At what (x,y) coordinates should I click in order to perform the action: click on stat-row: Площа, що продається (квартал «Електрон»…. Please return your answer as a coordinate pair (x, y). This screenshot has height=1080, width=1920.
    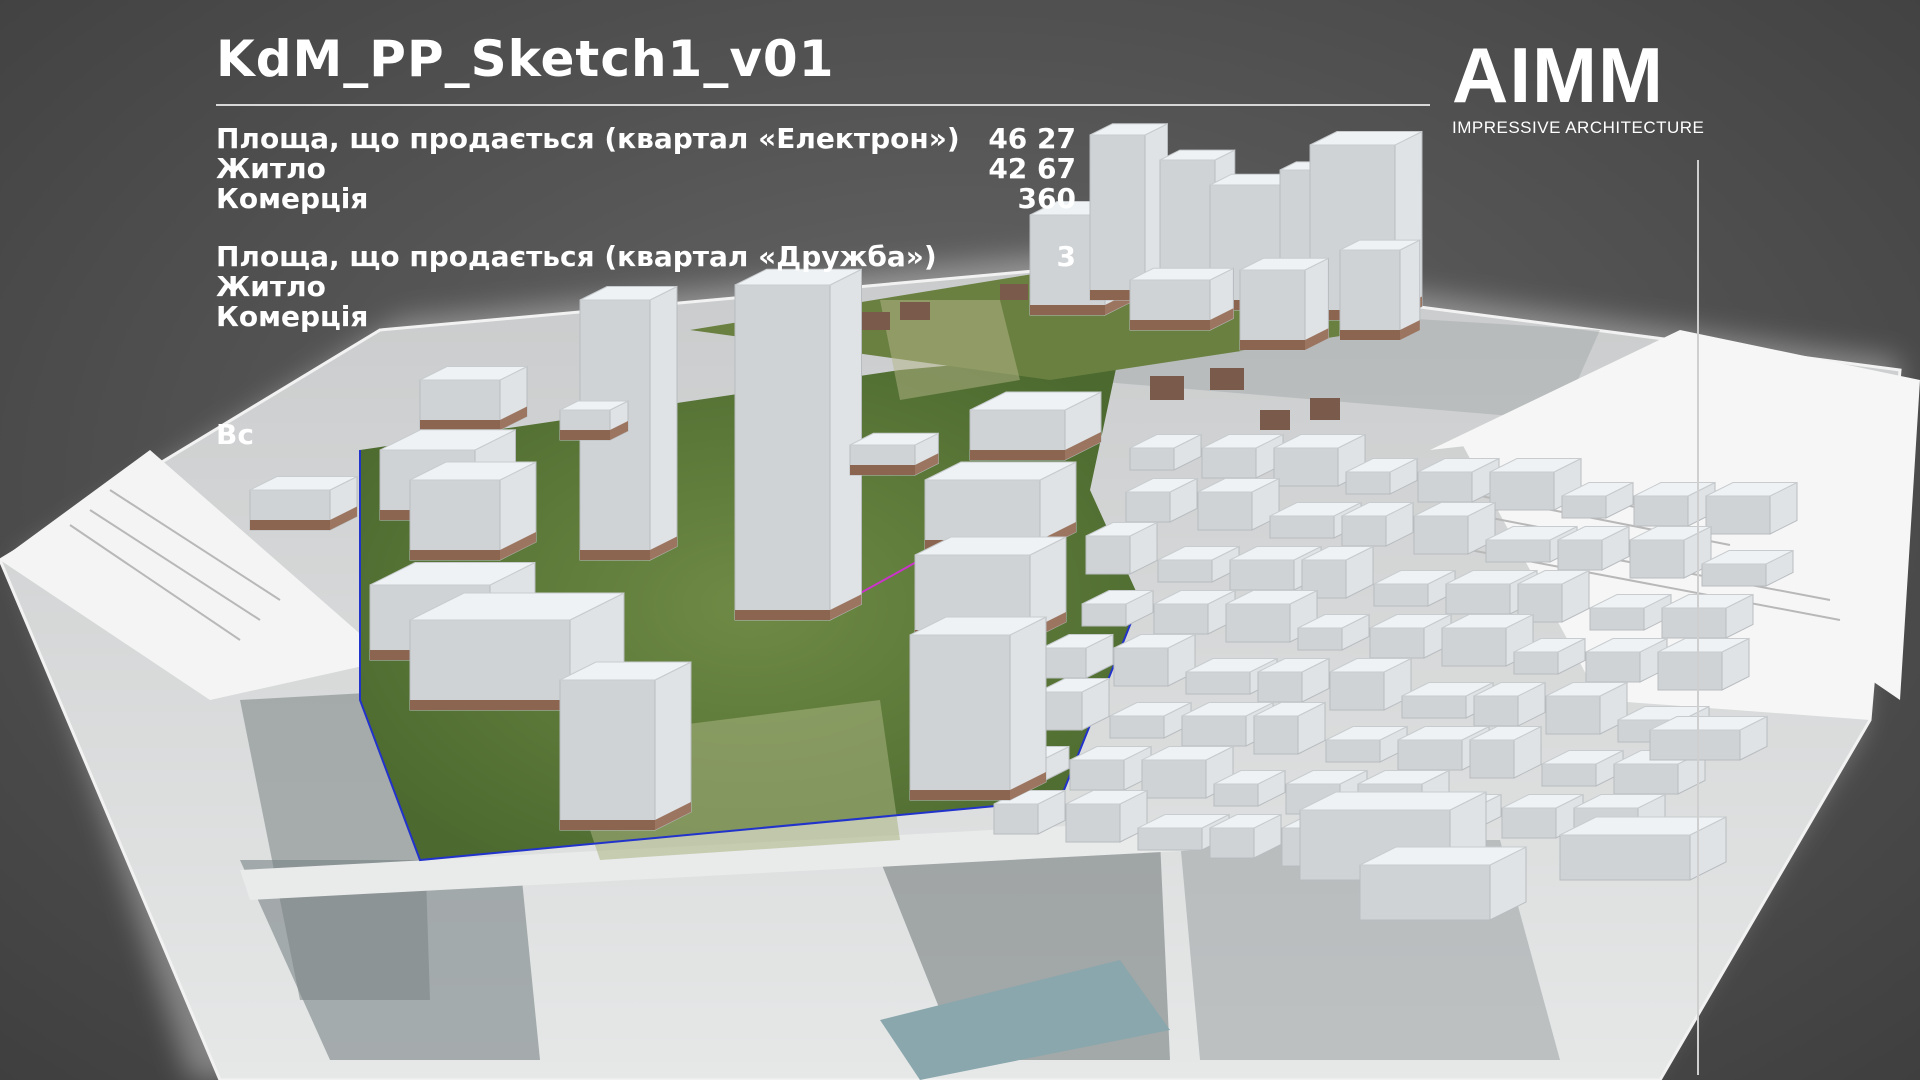
    Looking at the image, I should click on (646, 138).